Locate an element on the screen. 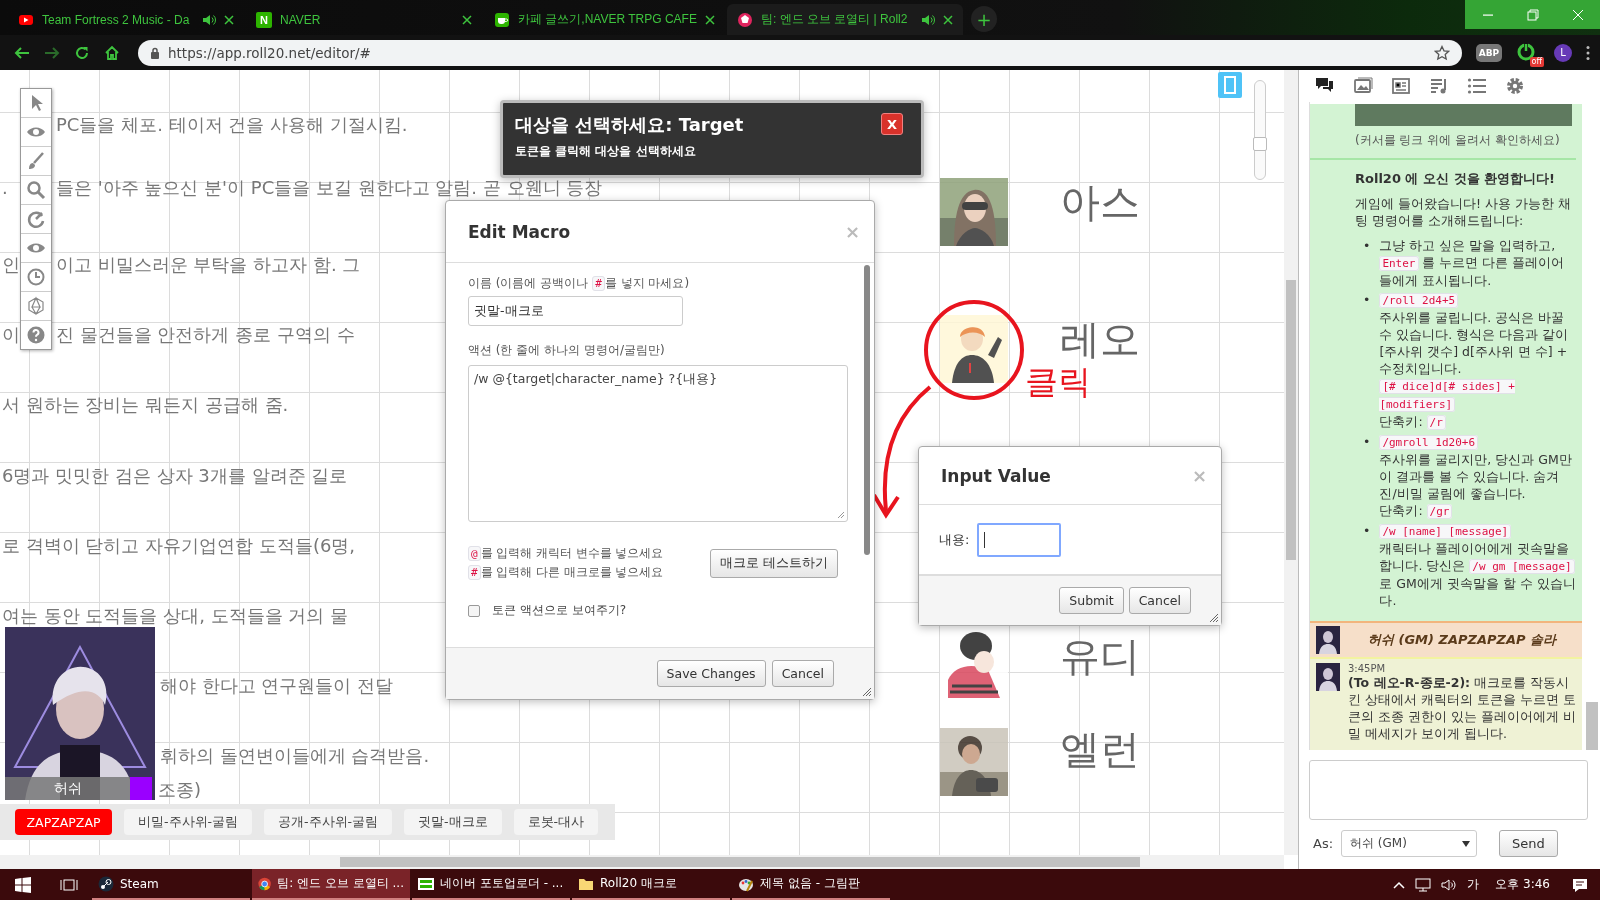 The width and height of the screenshot is (1600, 900). back-icon is located at coordinates (22, 52).